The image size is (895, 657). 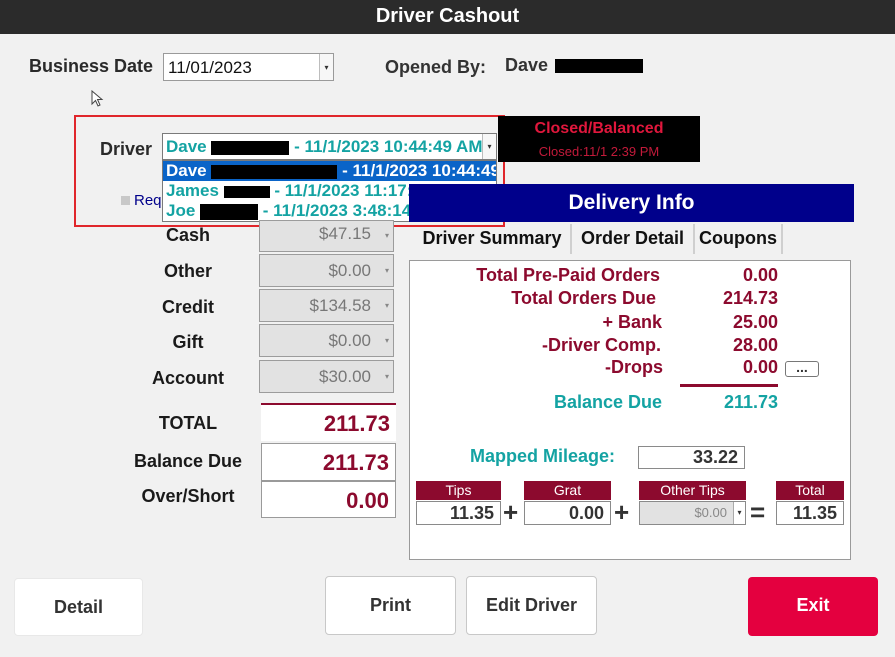 I want to click on dropdown-option-dave: Dave - 11/1/2023 10:44:49 A, so click(x=329, y=171).